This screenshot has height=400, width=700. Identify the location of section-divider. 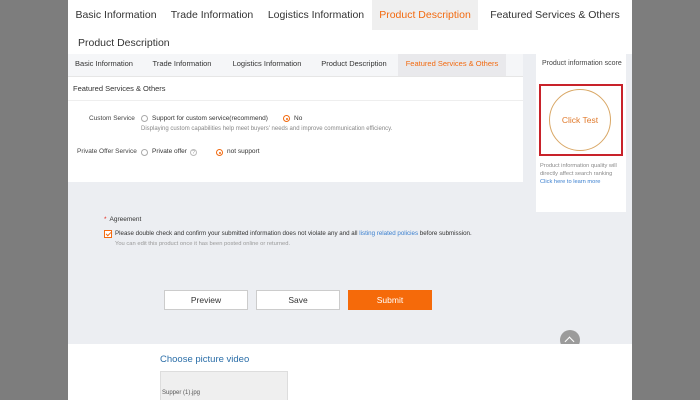
(295, 100).